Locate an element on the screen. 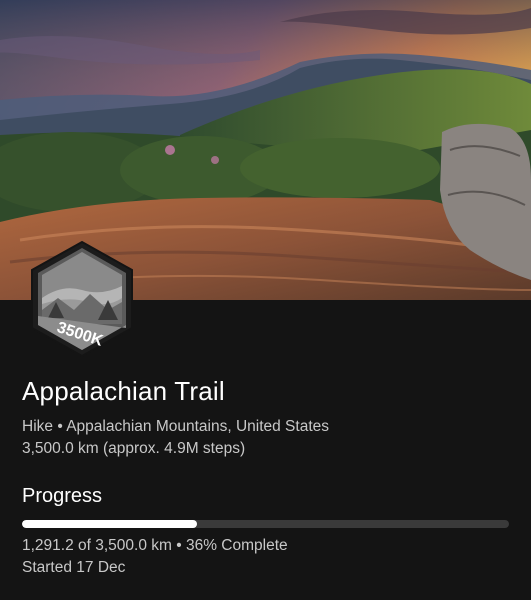  progress-started-date: Started 17 Dec is located at coordinates (74, 567).